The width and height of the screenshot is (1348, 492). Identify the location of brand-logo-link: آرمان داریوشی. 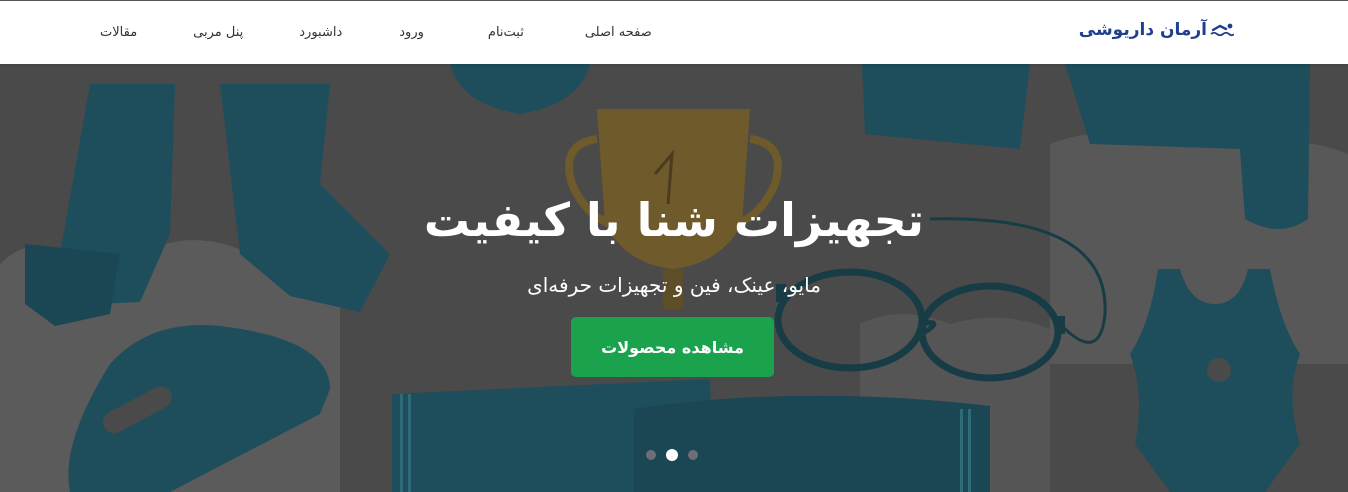
(1156, 30).